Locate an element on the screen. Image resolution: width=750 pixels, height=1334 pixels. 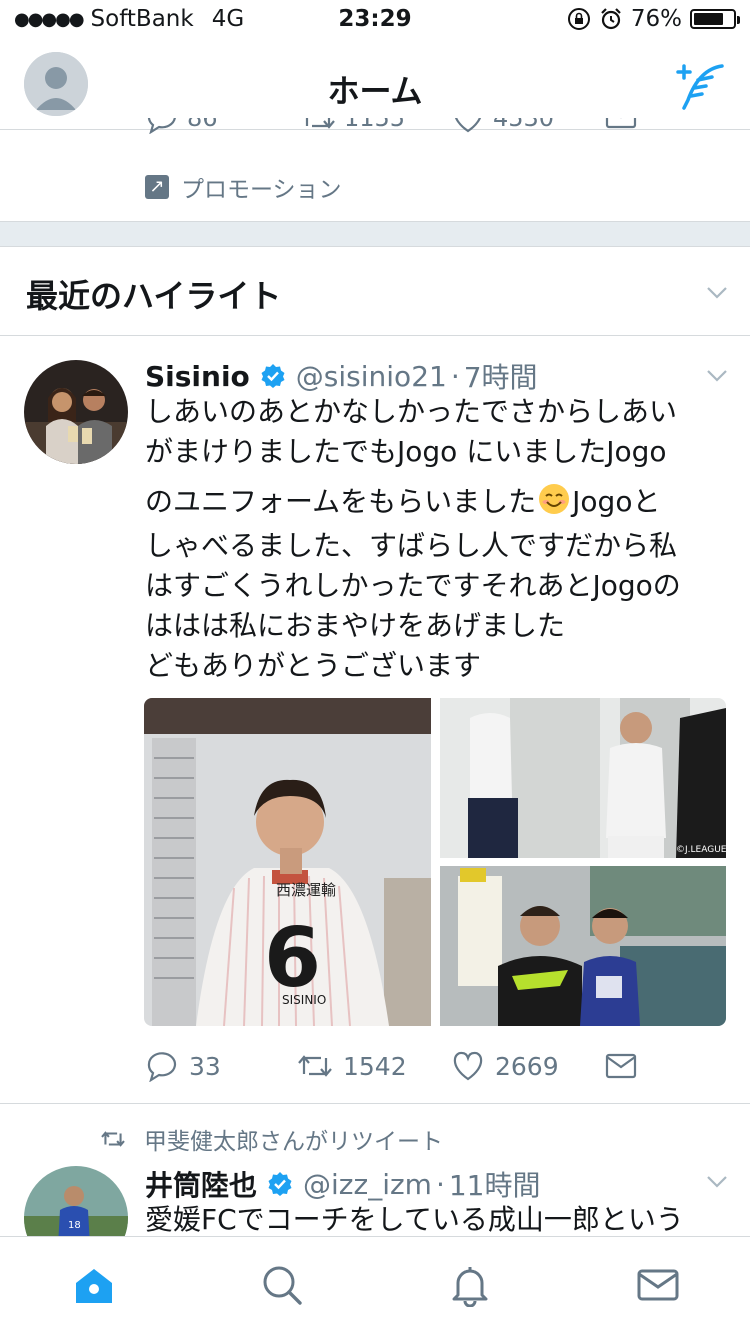
prev-dm-button is located at coordinates (621, 127).